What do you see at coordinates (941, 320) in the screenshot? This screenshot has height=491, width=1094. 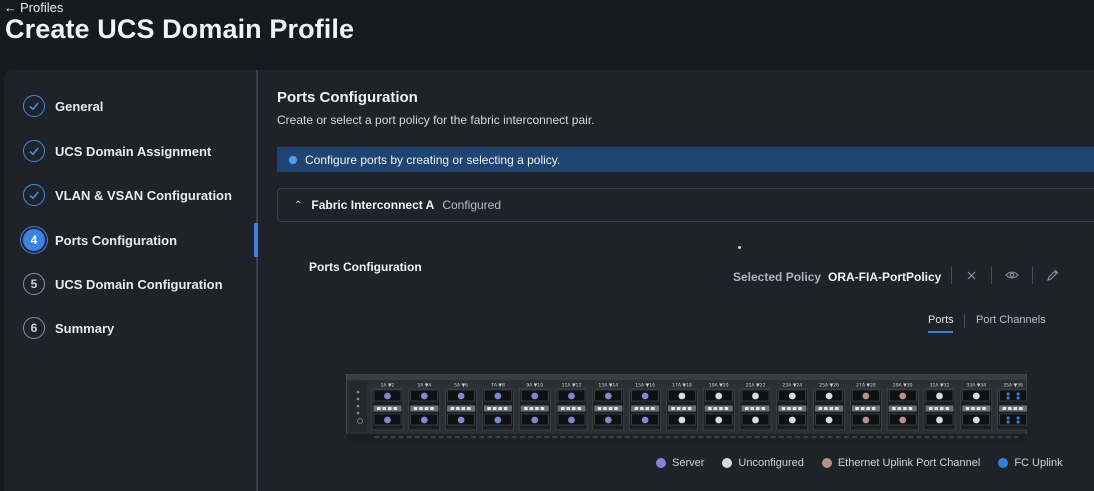 I see `tab-ports: Ports` at bounding box center [941, 320].